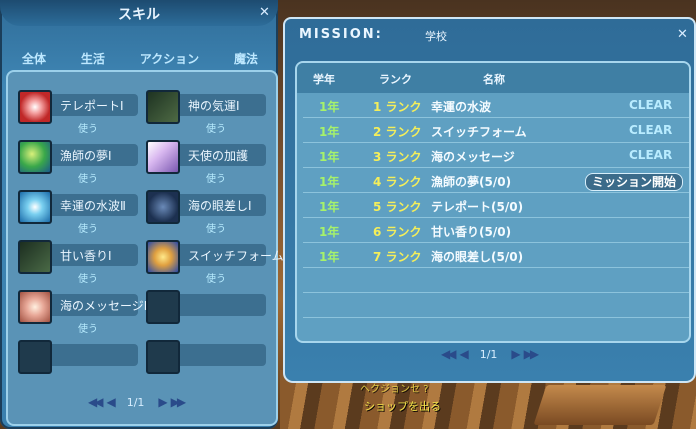 Image resolution: width=696 pixels, height=429 pixels. I want to click on skill-slot: スイッチフォームⅡ 使う, so click(217, 259).